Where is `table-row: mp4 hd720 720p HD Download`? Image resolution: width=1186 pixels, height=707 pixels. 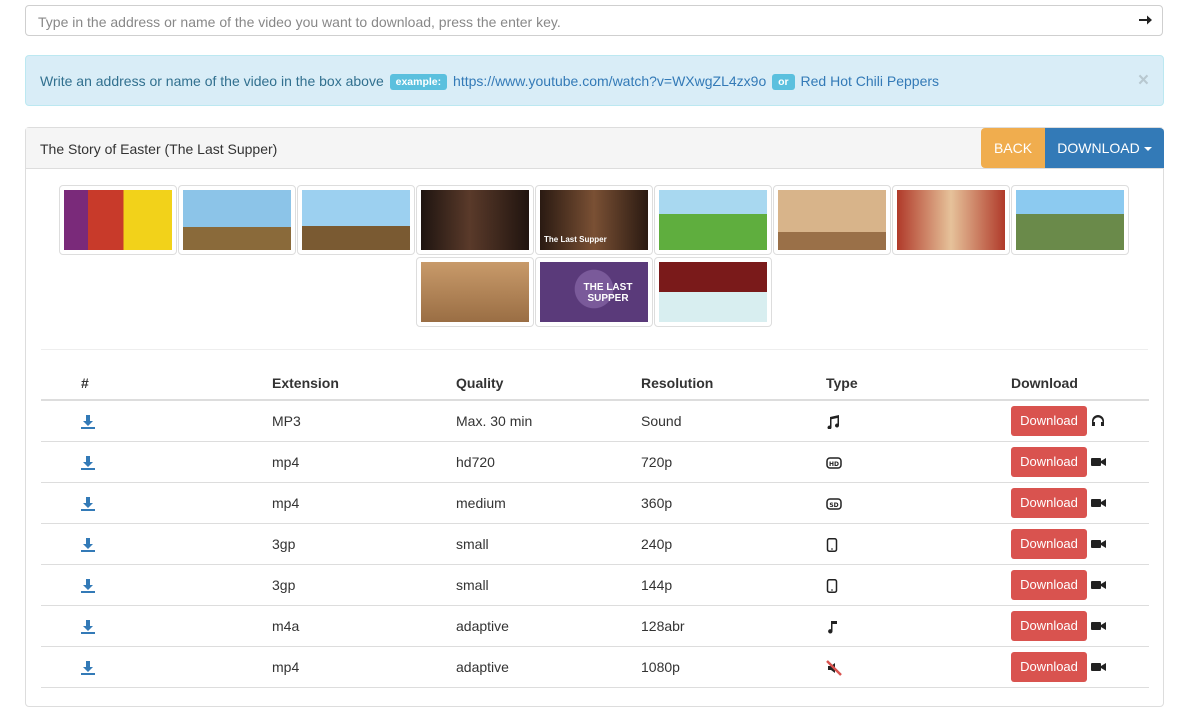
table-row: mp4 hd720 720p HD Download is located at coordinates (595, 462).